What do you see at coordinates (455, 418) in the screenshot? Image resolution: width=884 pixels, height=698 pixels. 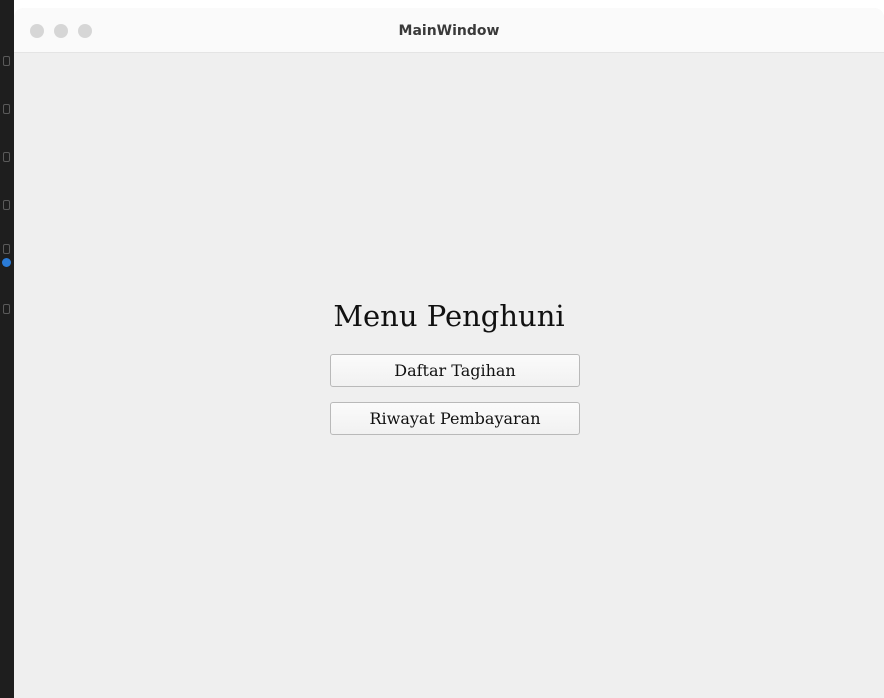 I see `riwayat-pembayaran-button: Riwayat Pembayaran` at bounding box center [455, 418].